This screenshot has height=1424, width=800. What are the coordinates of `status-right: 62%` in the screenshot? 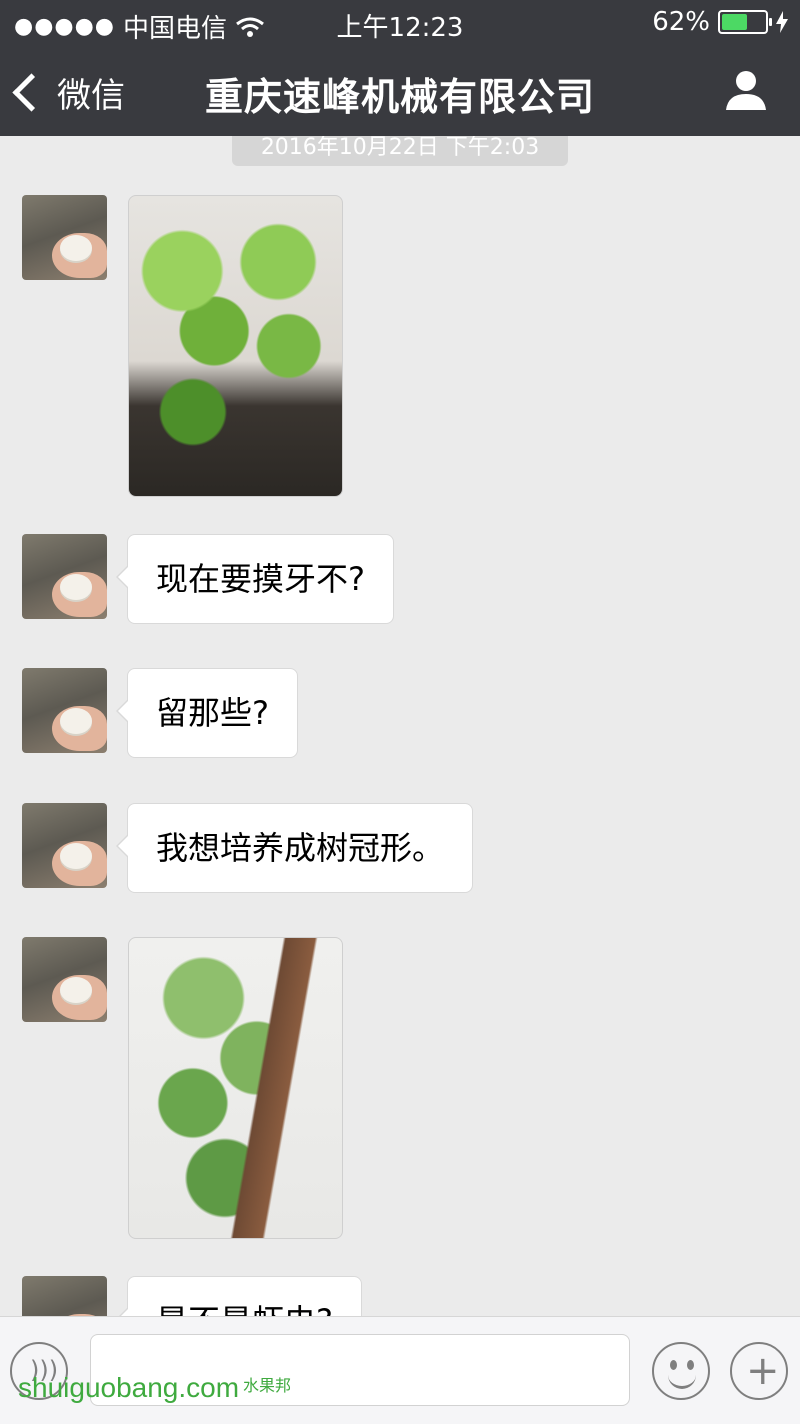 It's located at (720, 22).